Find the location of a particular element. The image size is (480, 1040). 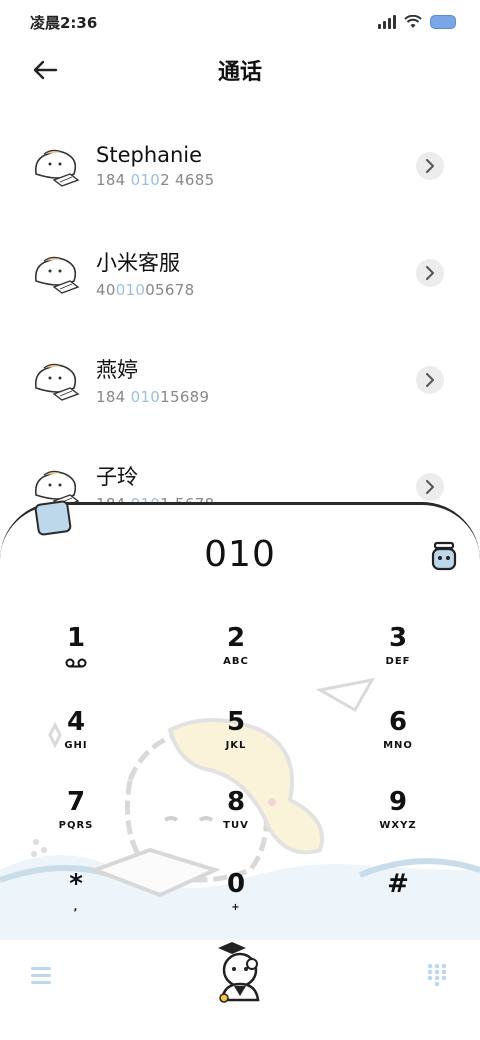

key-letters: + is located at coordinates (236, 907).